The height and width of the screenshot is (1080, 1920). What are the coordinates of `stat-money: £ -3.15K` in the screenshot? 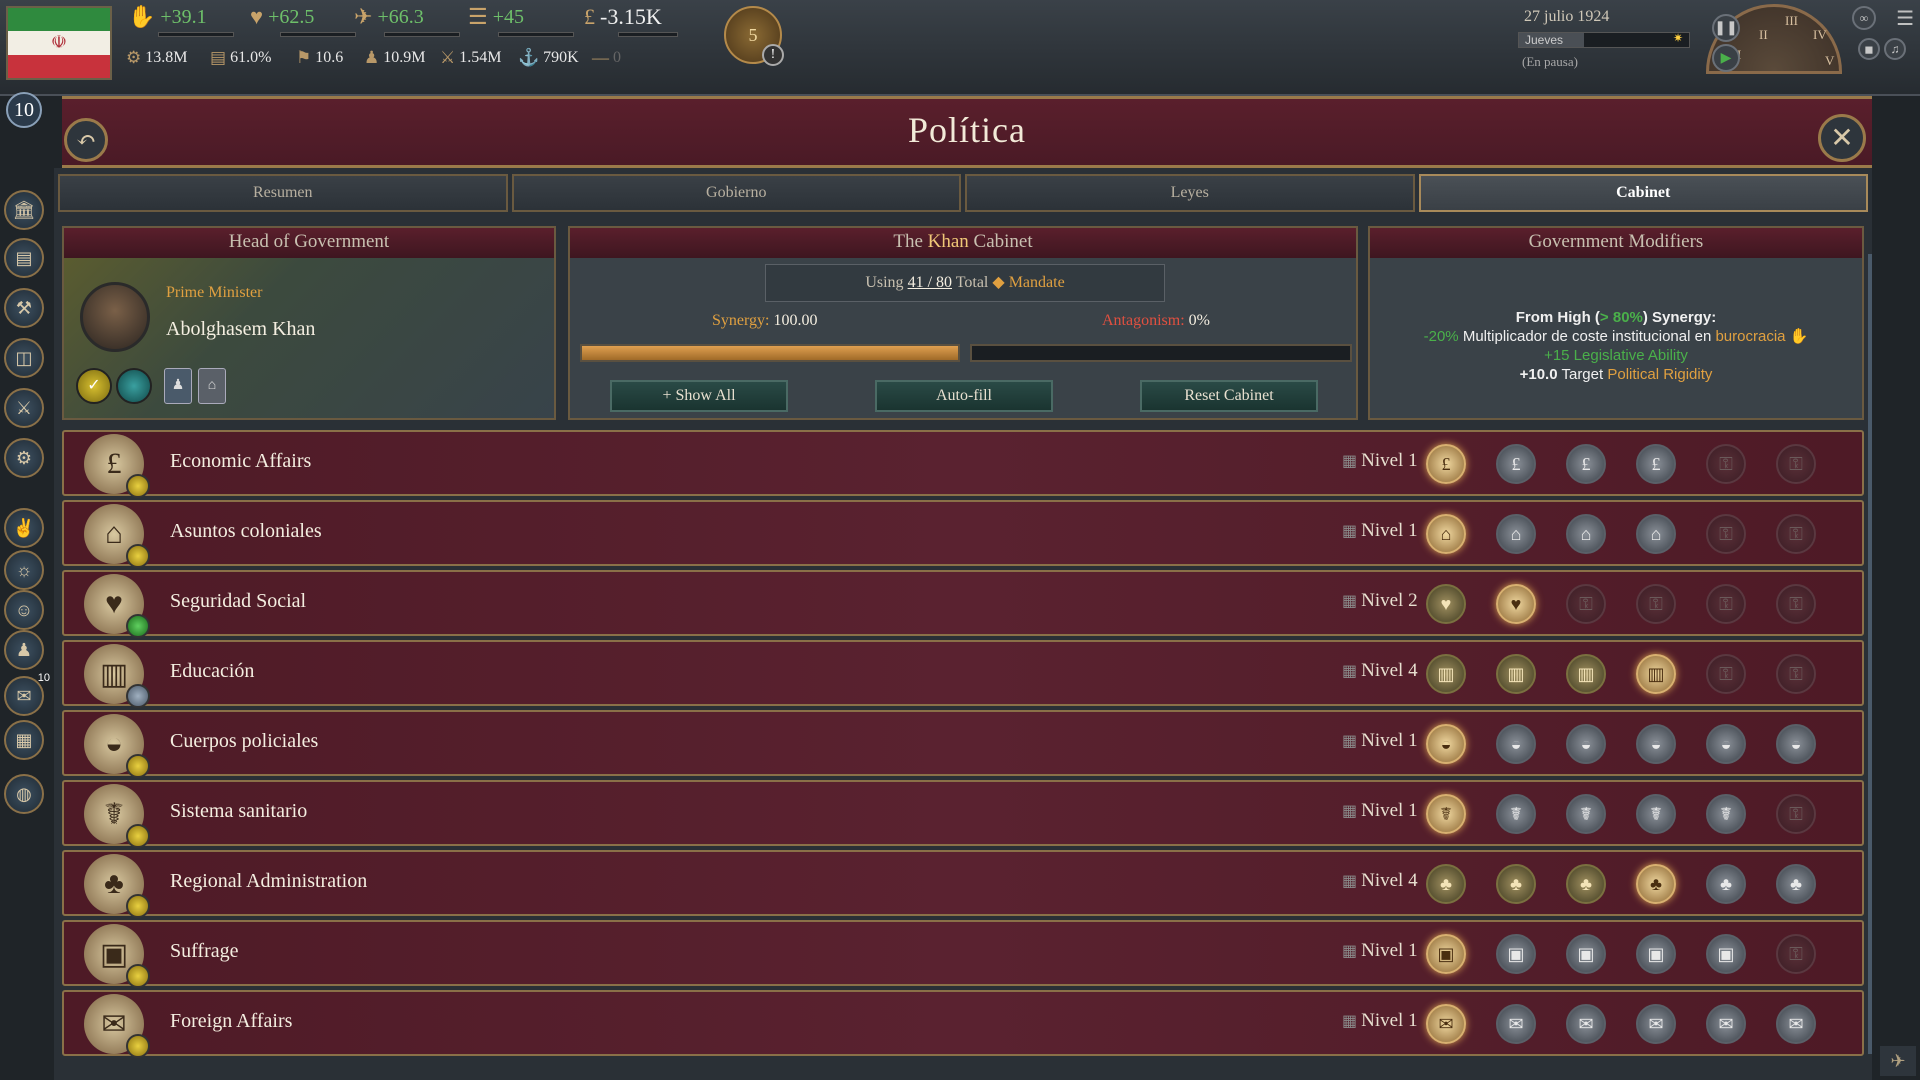 It's located at (631, 20).